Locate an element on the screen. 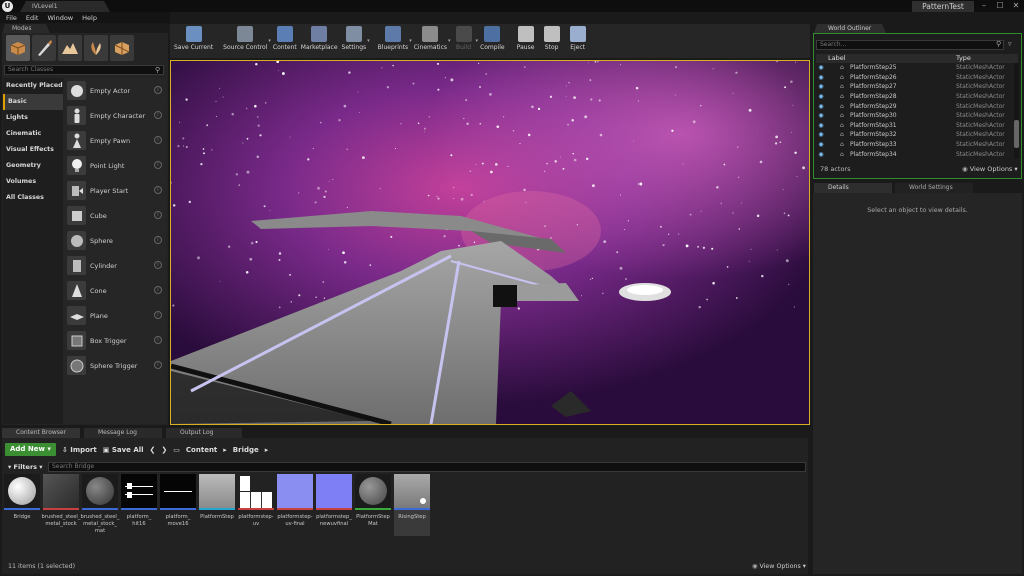 The height and width of the screenshot is (576, 1024). outliner-row: ◉ ⌂ PlatformStep34 StaticMeshActor is located at coordinates (915, 154).